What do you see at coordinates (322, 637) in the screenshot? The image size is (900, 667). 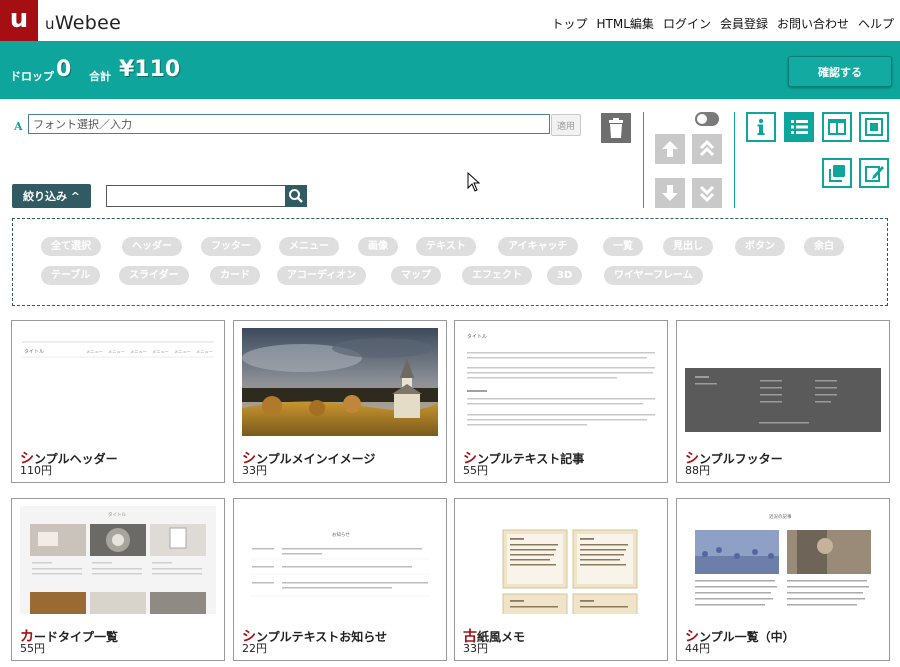 I see `card-title-text: ンプルテキストお知らせ` at bounding box center [322, 637].